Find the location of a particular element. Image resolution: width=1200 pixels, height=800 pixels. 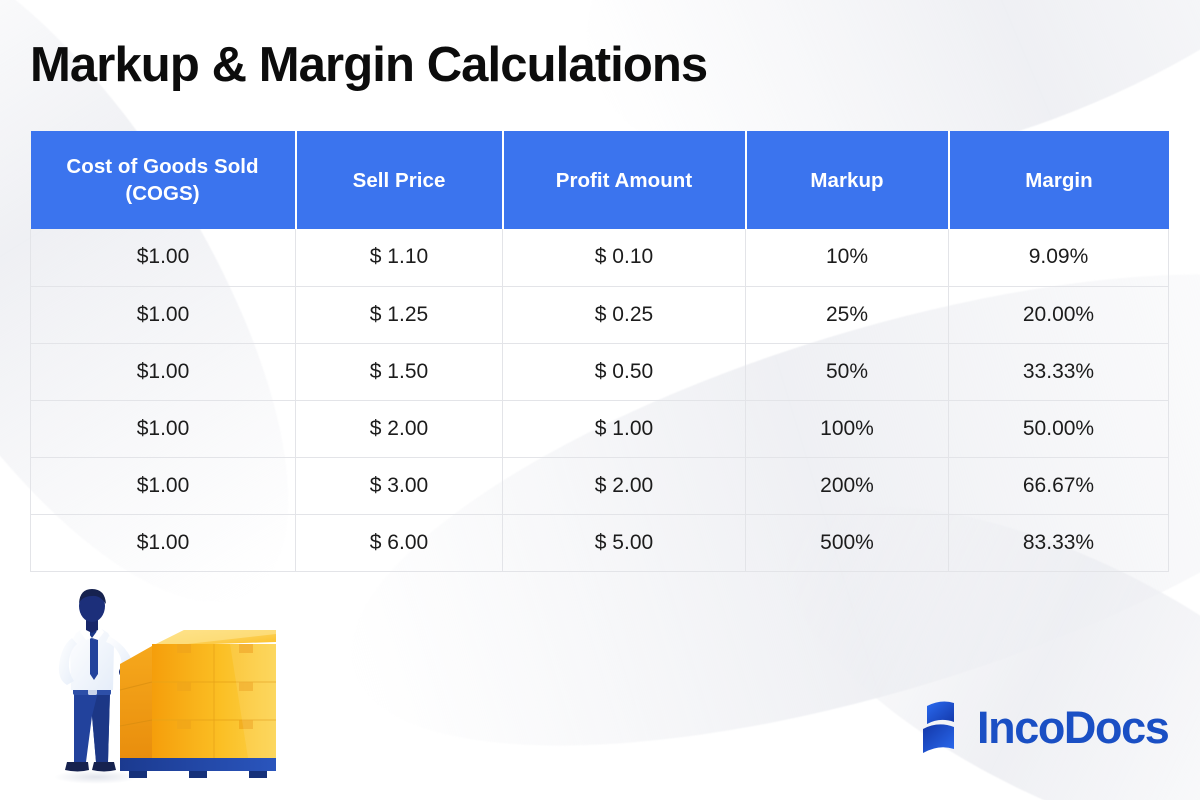

businessman-with-pallet-illustration is located at coordinates (159, 689).